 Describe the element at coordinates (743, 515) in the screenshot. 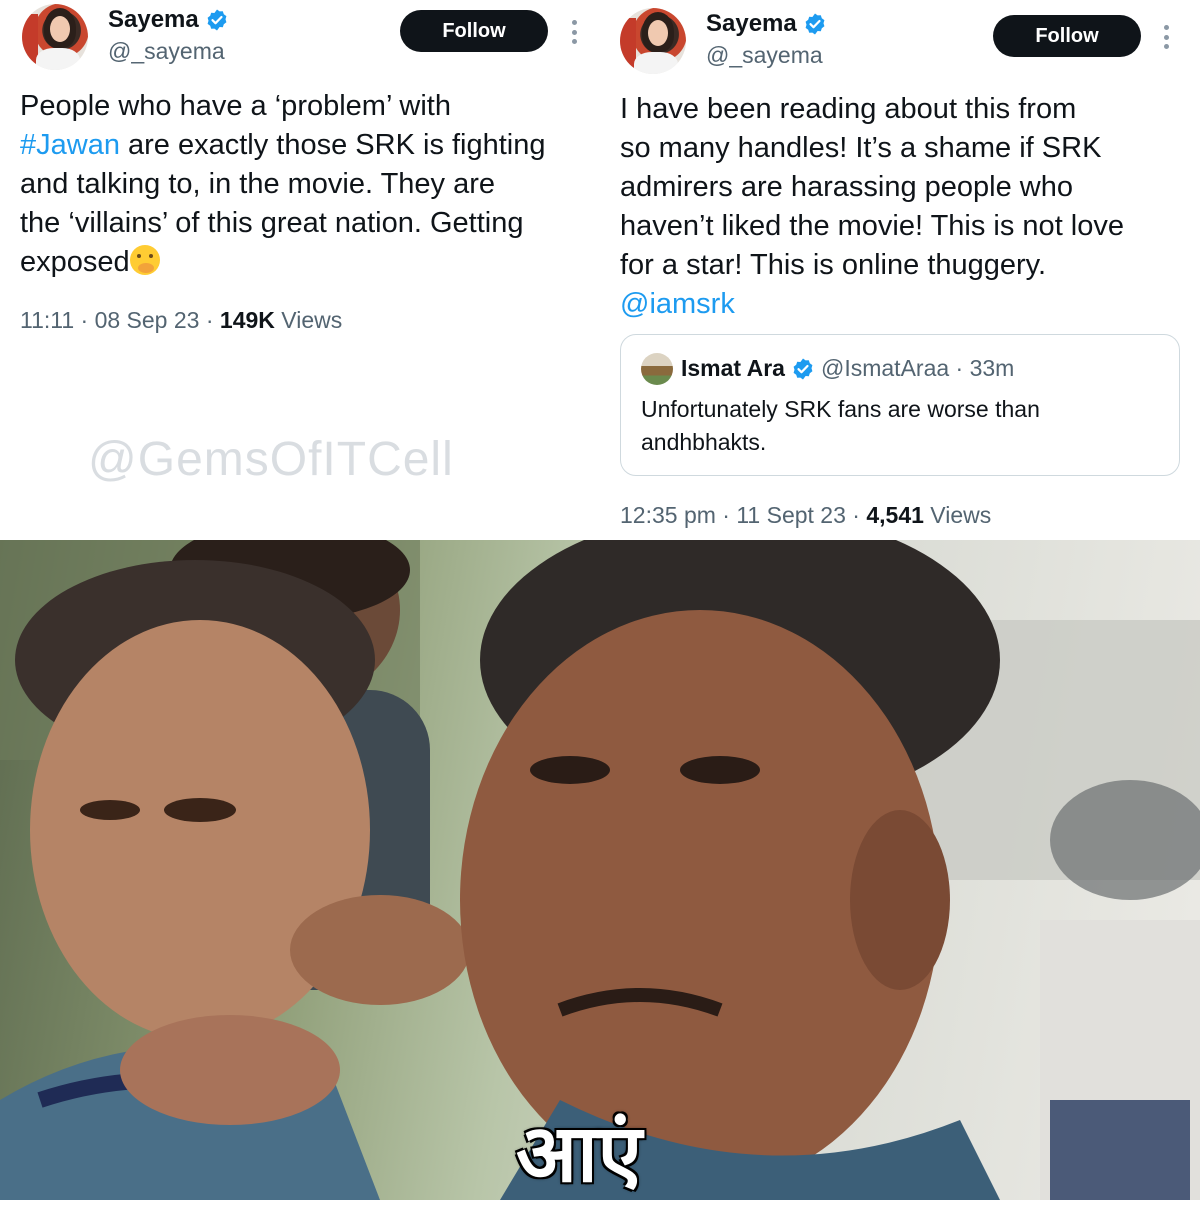

I see `timestamp: 12:35 pm · 11 Sept 23 ·` at that location.